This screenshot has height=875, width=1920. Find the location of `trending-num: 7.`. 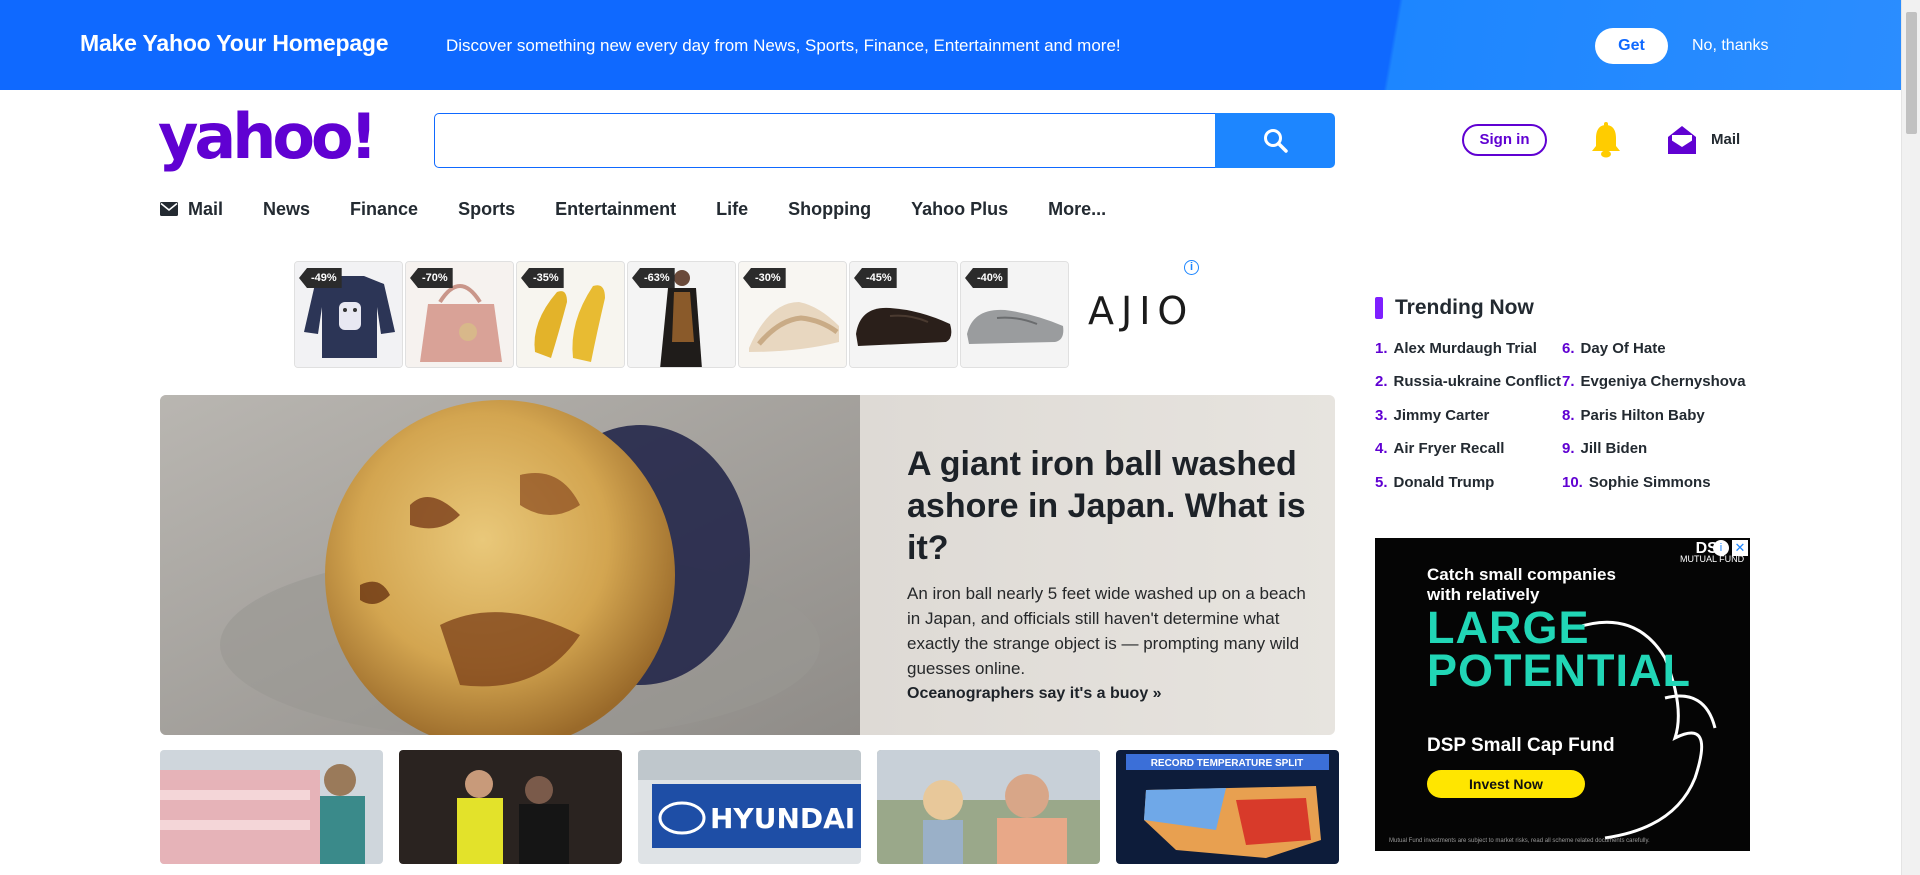

trending-num: 7. is located at coordinates (1568, 381).